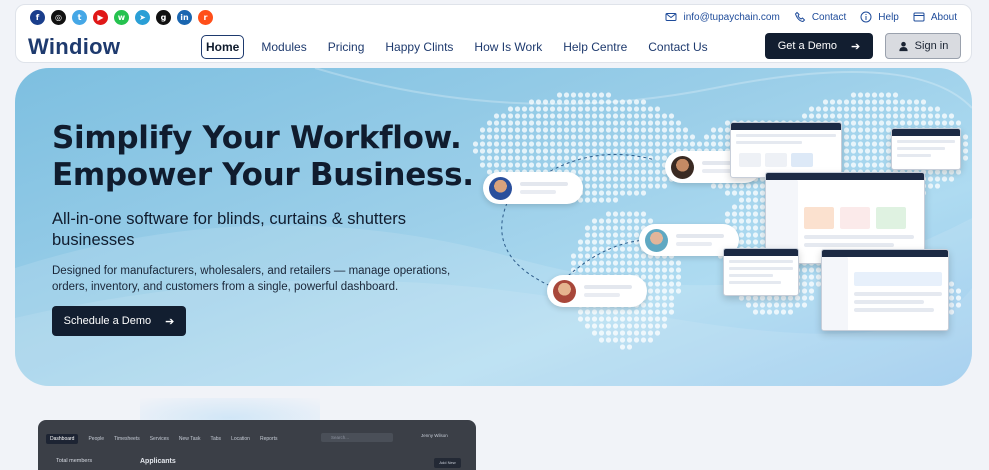  What do you see at coordinates (807, 46) in the screenshot?
I see `get-demo-label: Get a Demo` at bounding box center [807, 46].